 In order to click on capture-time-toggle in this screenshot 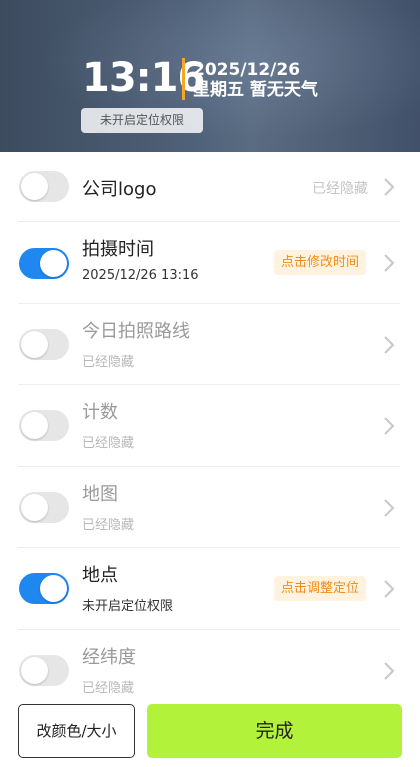, I will do `click(44, 263)`.